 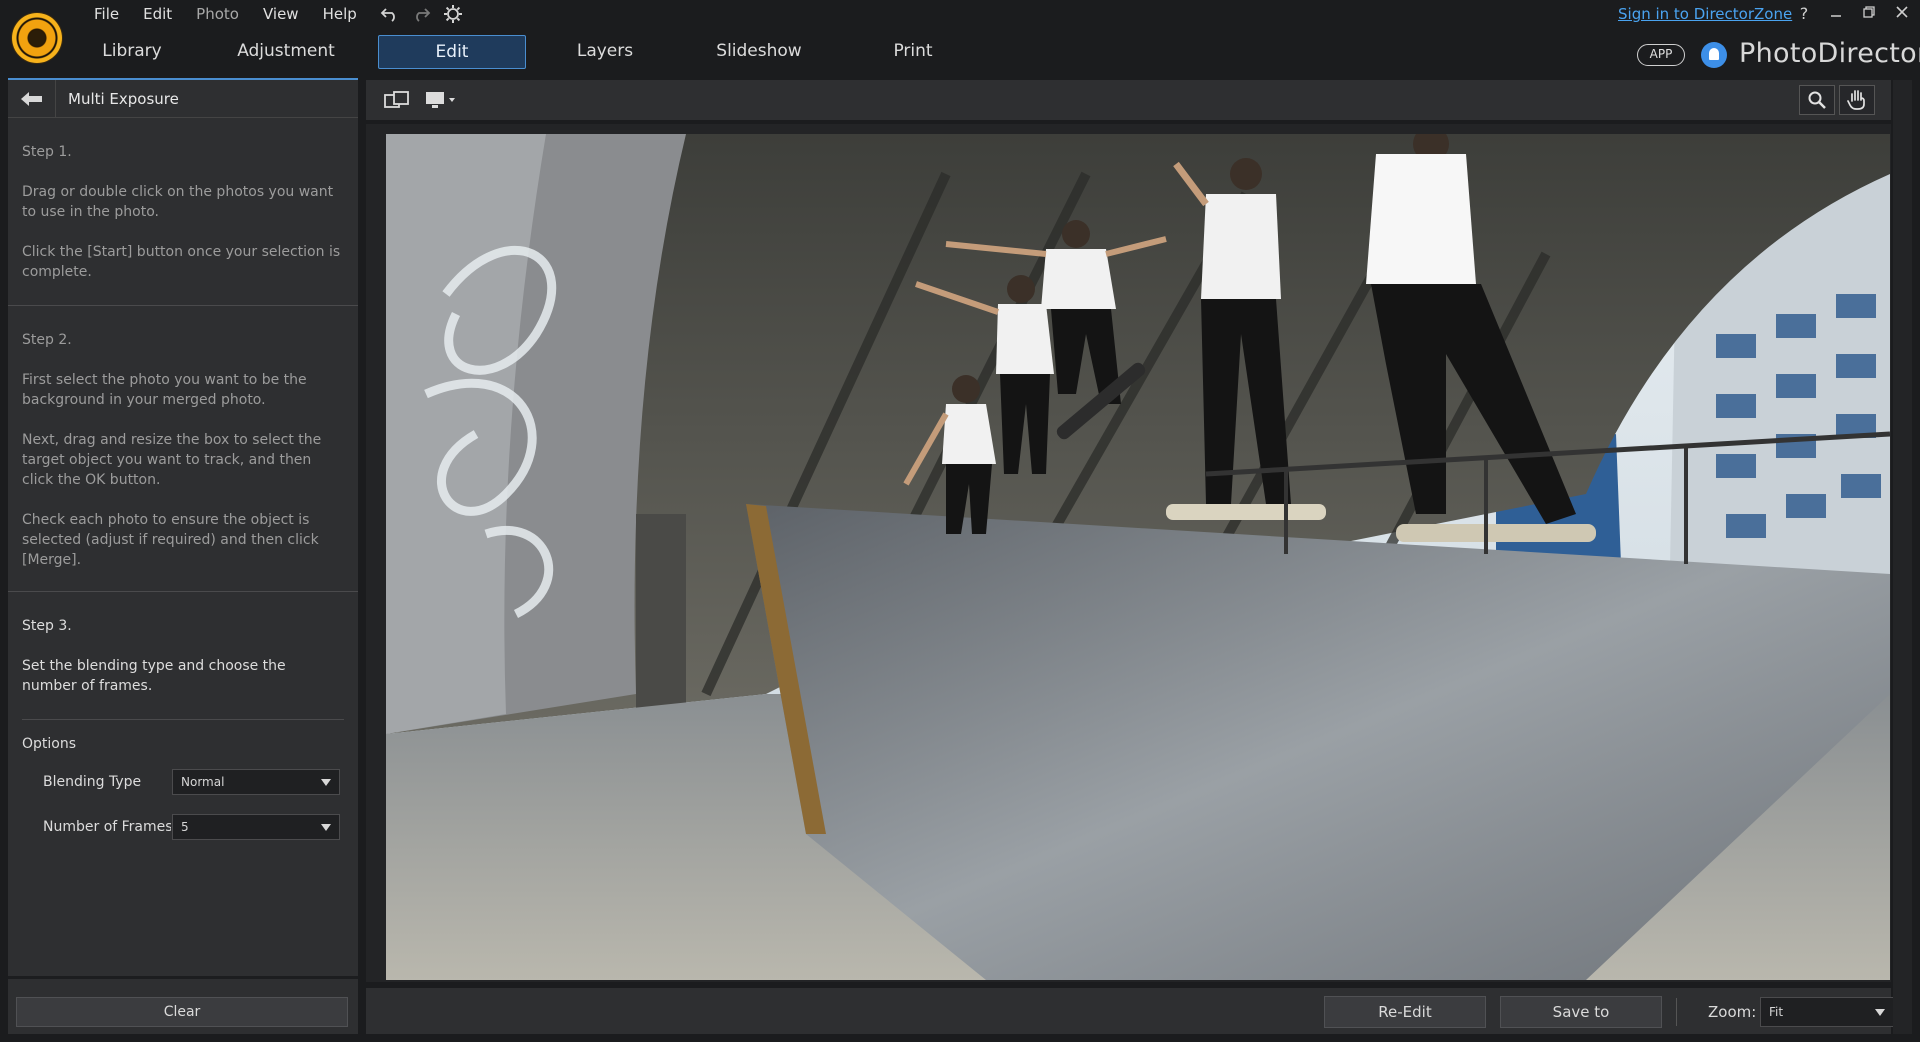 I want to click on panel-header: Multi Exposure, so click(x=183, y=99).